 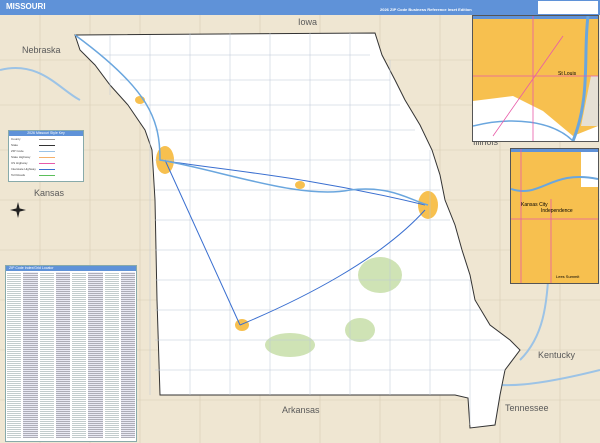 What do you see at coordinates (557, 211) in the screenshot?
I see `inset-city-independence: Independence` at bounding box center [557, 211].